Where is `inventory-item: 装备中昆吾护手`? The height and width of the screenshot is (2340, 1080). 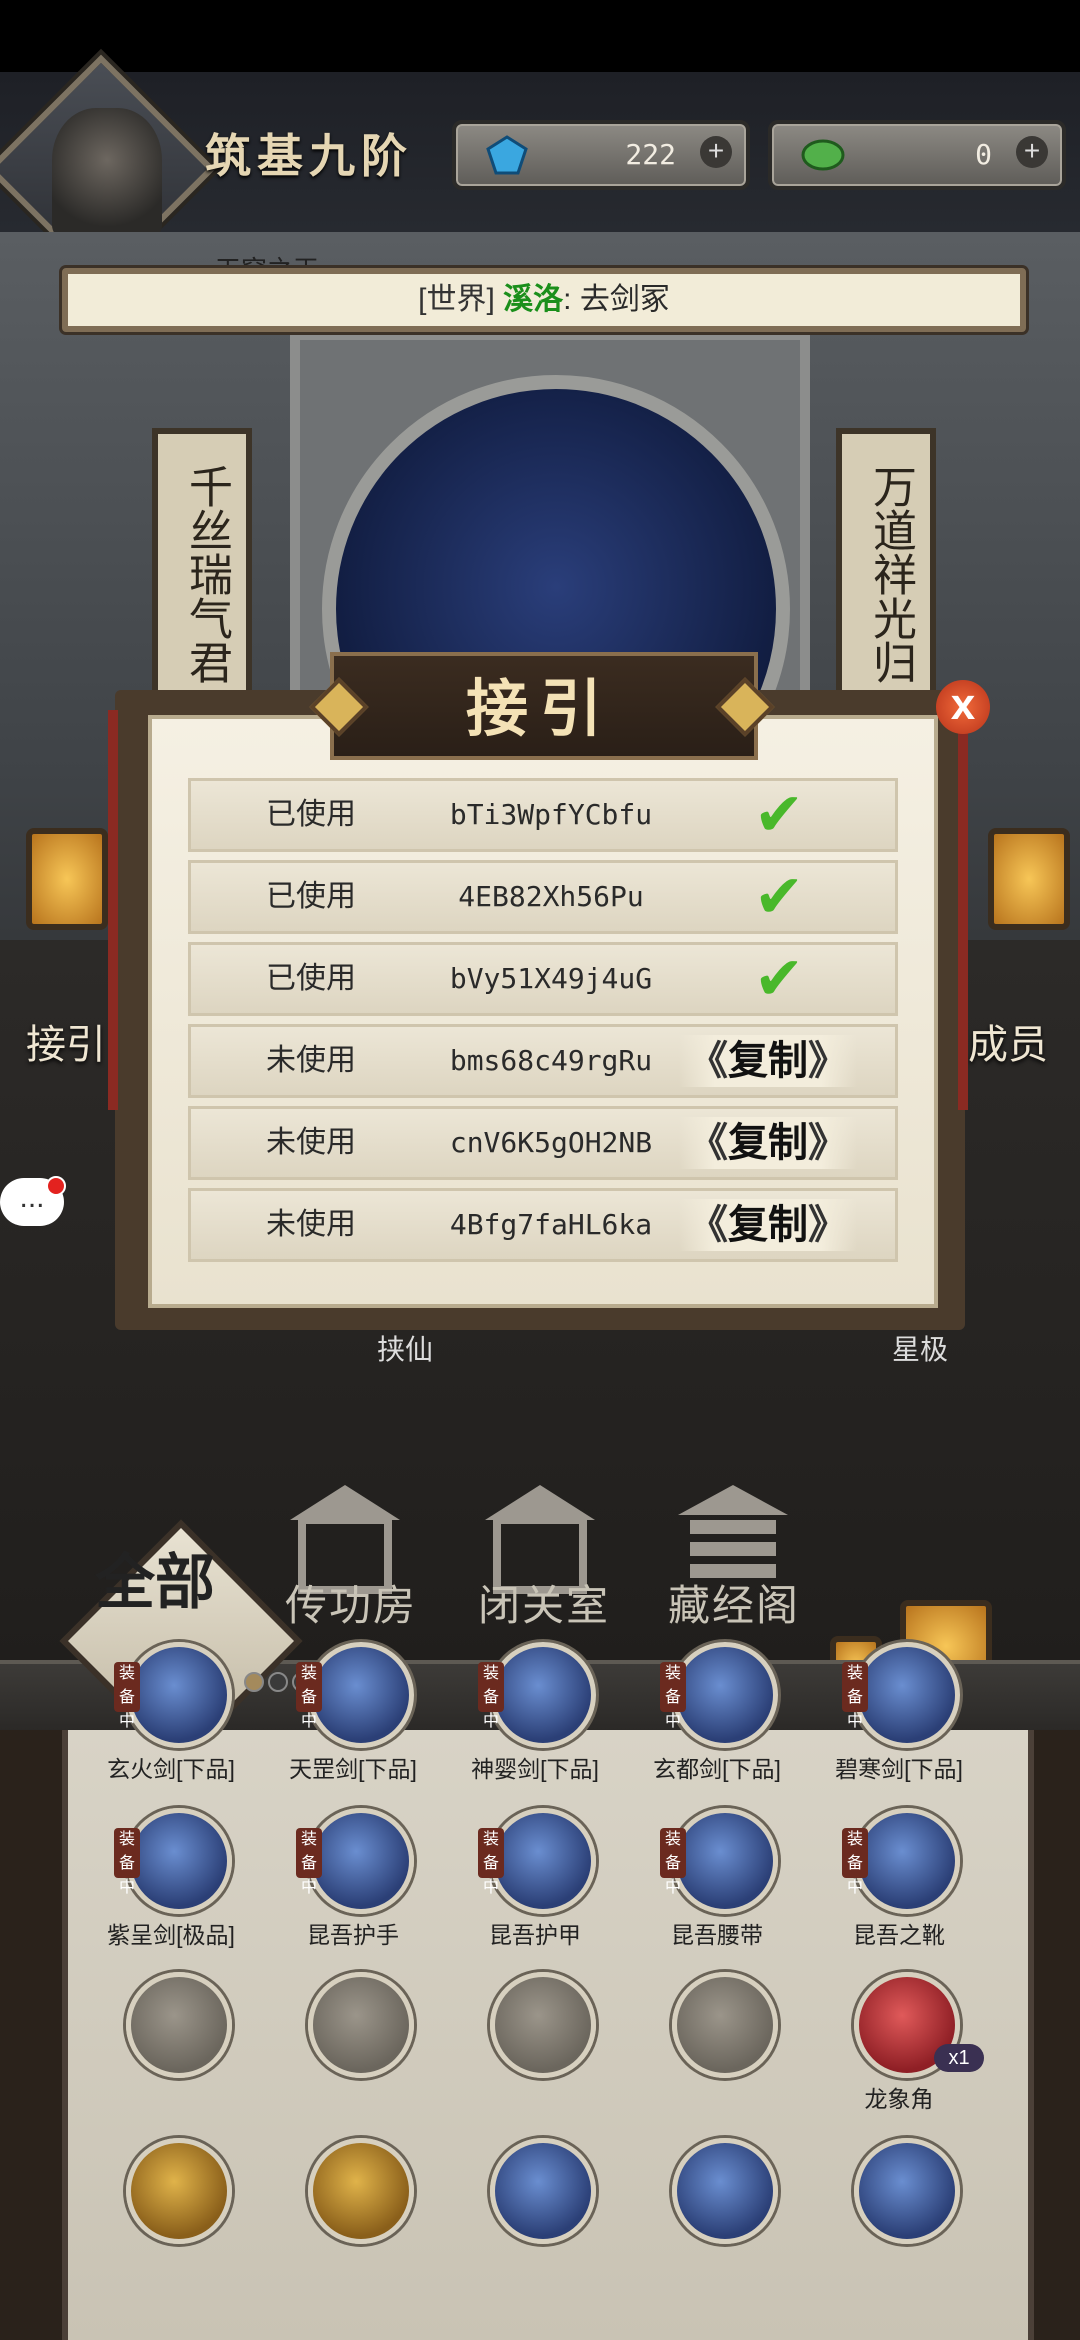 inventory-item: 装备中昆吾护手 is located at coordinates (353, 1890).